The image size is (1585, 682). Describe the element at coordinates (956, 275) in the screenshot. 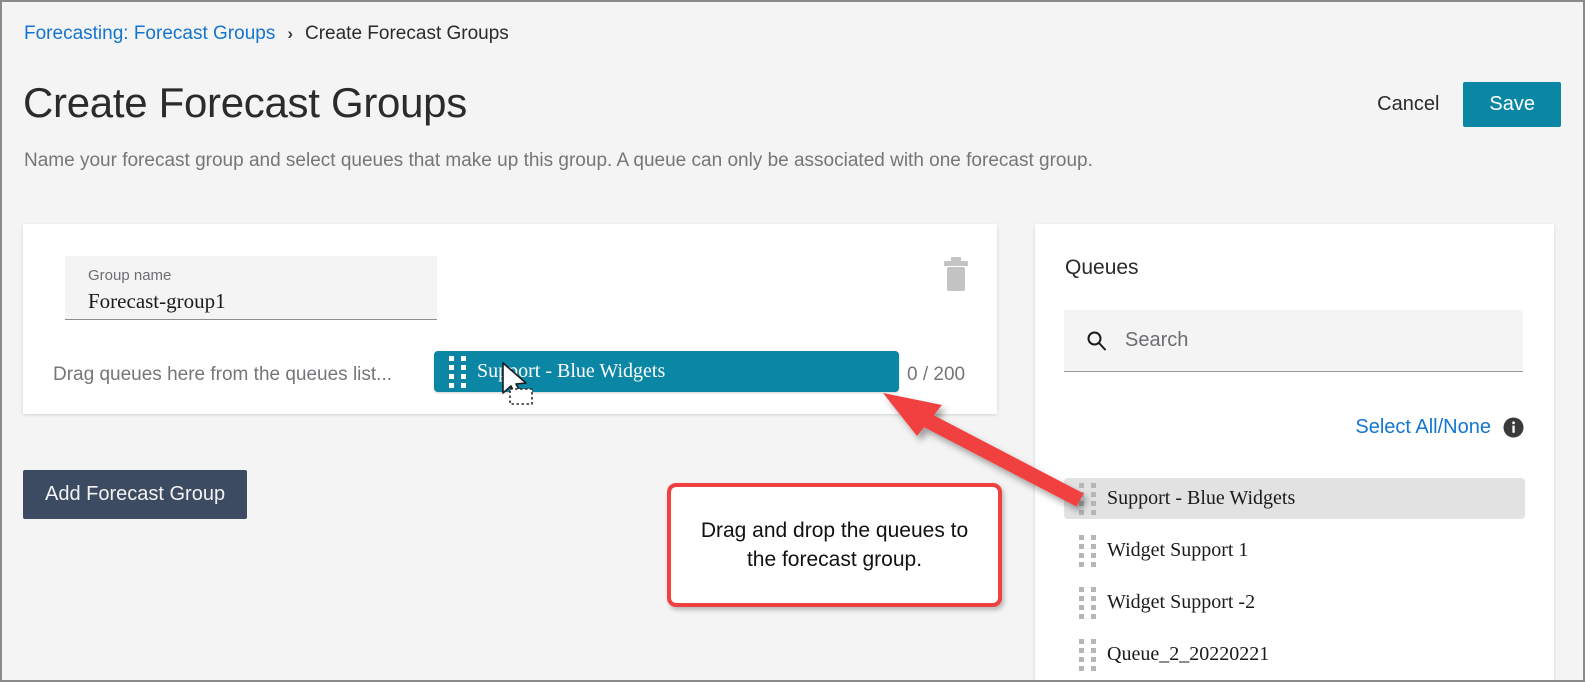

I see `trash-icon` at that location.